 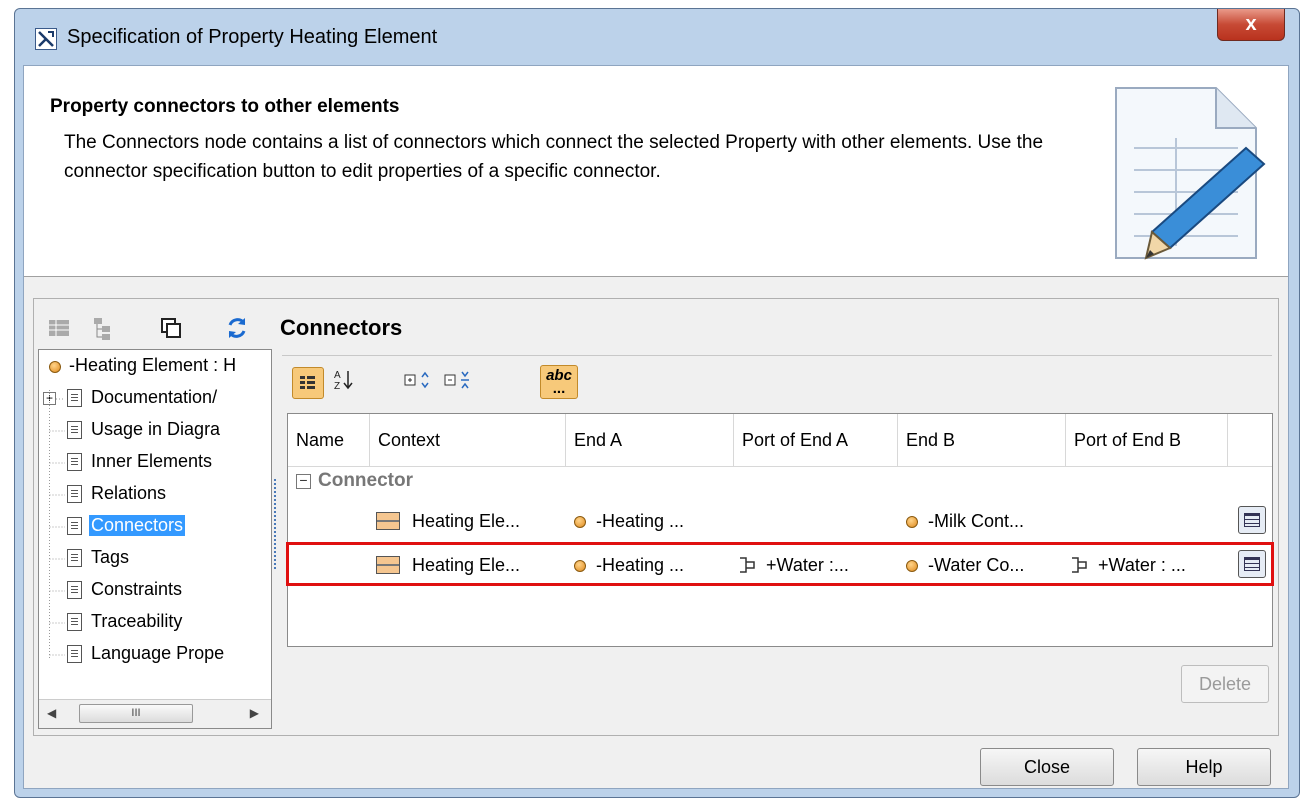 What do you see at coordinates (57, 524) in the screenshot?
I see `tree-connector-lines` at bounding box center [57, 524].